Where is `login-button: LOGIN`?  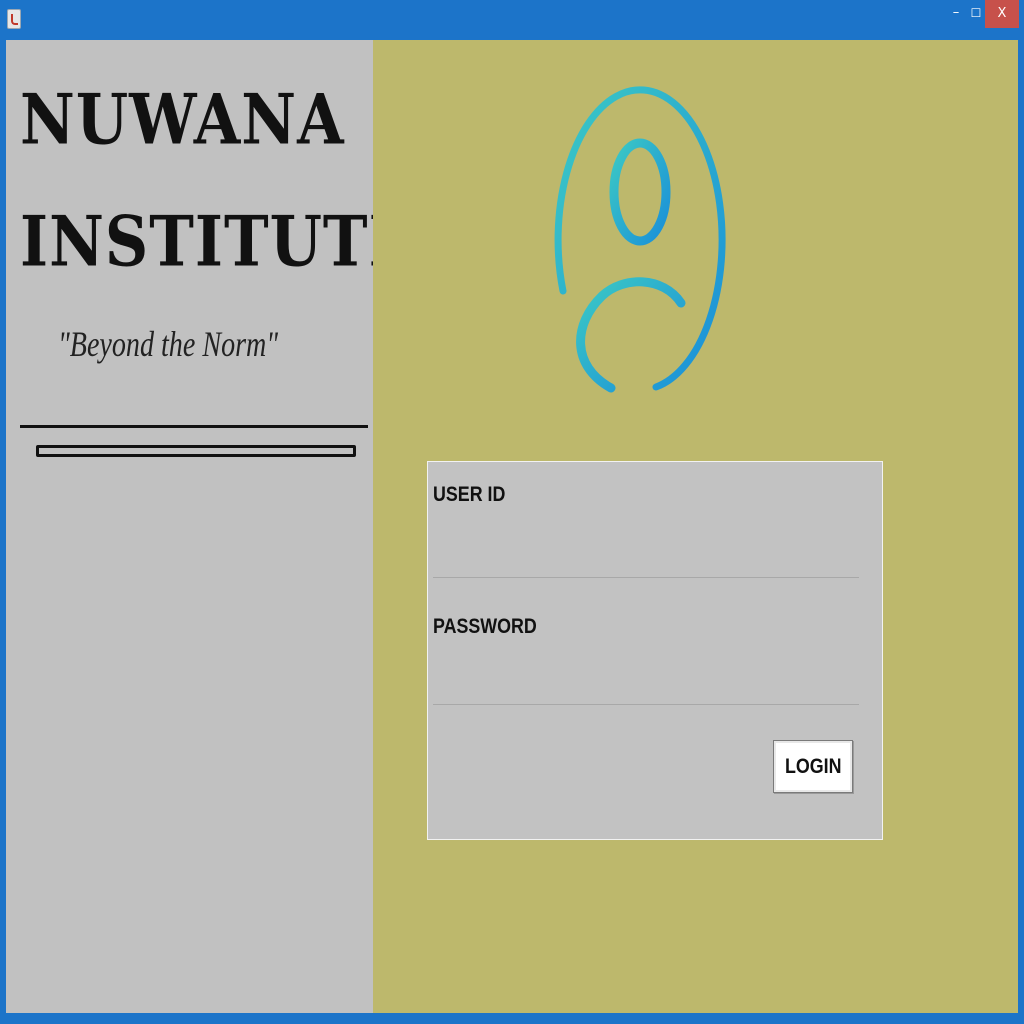
login-button: LOGIN is located at coordinates (813, 766).